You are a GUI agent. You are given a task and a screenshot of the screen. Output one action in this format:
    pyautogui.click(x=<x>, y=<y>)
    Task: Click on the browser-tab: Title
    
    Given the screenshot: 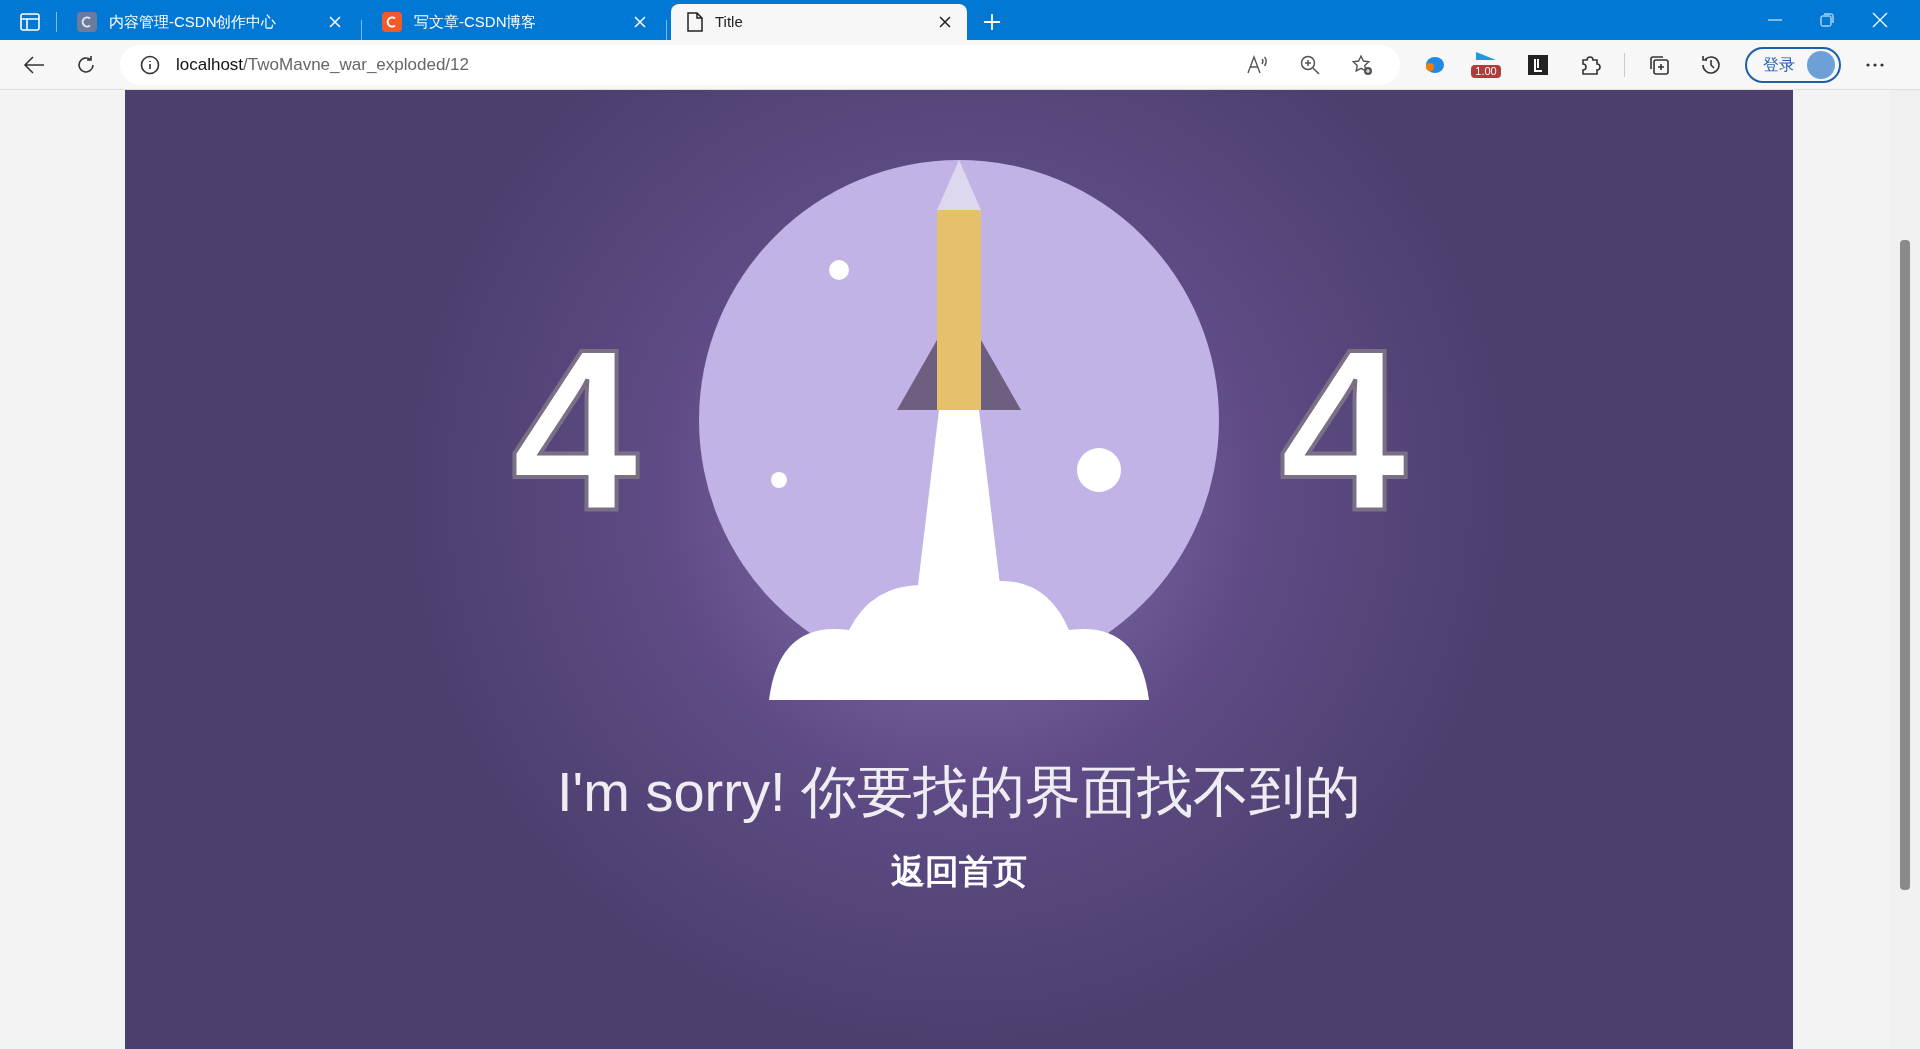 What is the action you would take?
    pyautogui.click(x=819, y=22)
    